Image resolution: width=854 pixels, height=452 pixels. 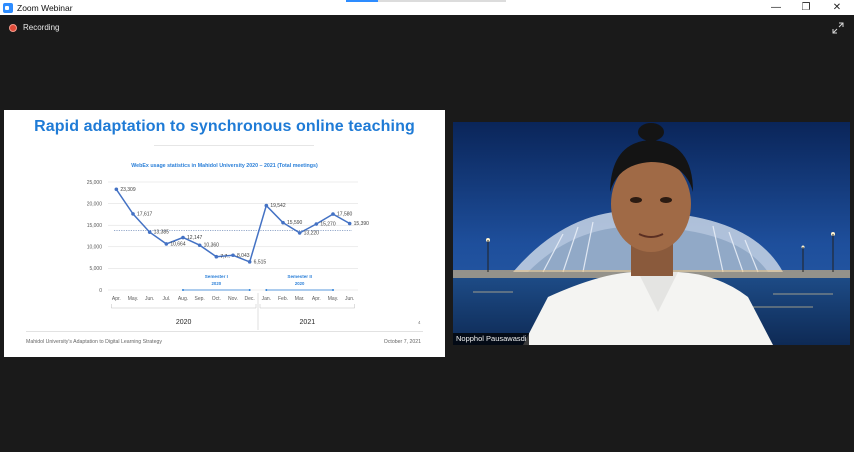 I want to click on zoom-app-icon, so click(x=8, y=7).